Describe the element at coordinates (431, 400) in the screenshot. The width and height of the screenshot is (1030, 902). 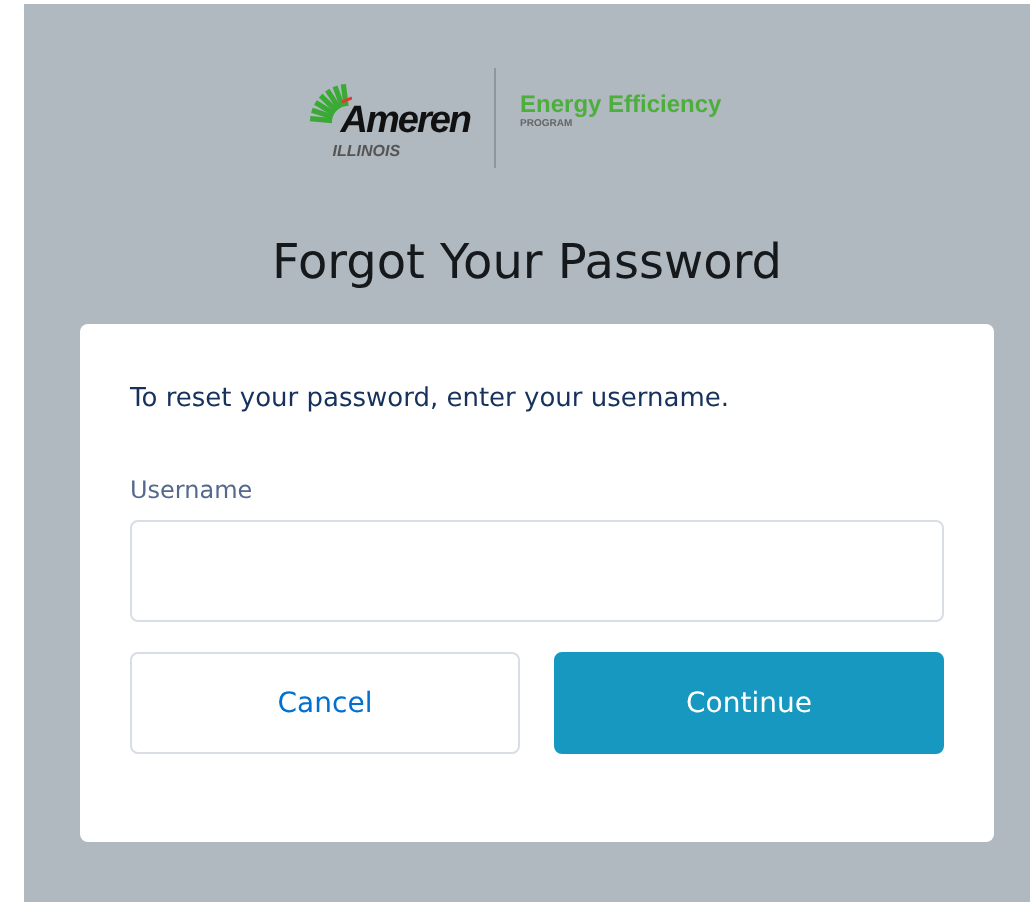
I see `instructions-text: To reset your password, enter your username.` at that location.